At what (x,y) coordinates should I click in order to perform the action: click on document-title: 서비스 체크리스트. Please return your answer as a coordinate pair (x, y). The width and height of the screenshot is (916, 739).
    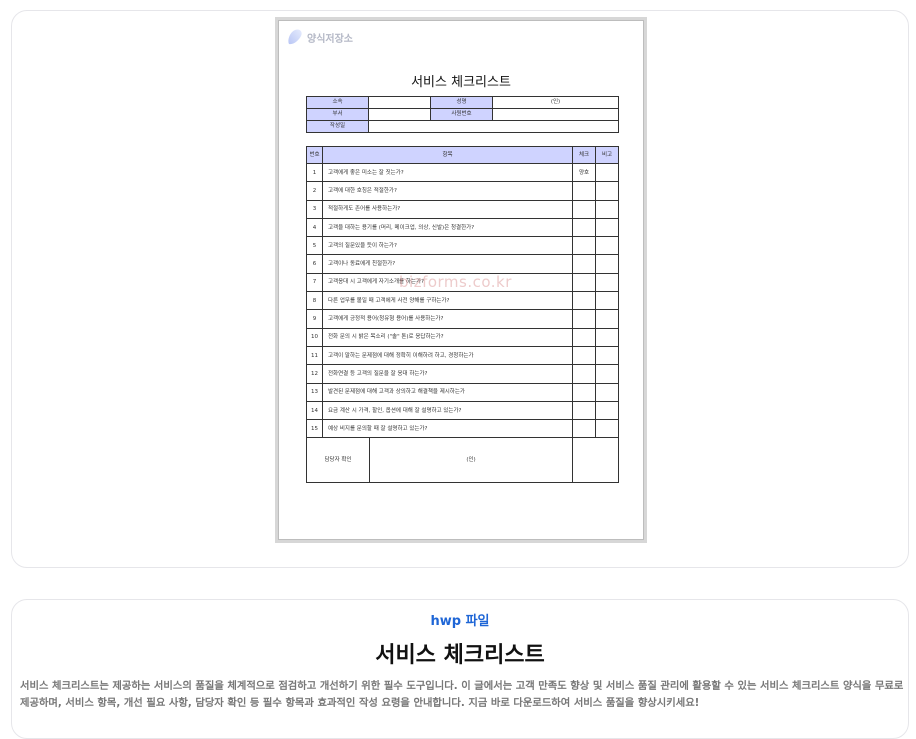
    Looking at the image, I should click on (461, 82).